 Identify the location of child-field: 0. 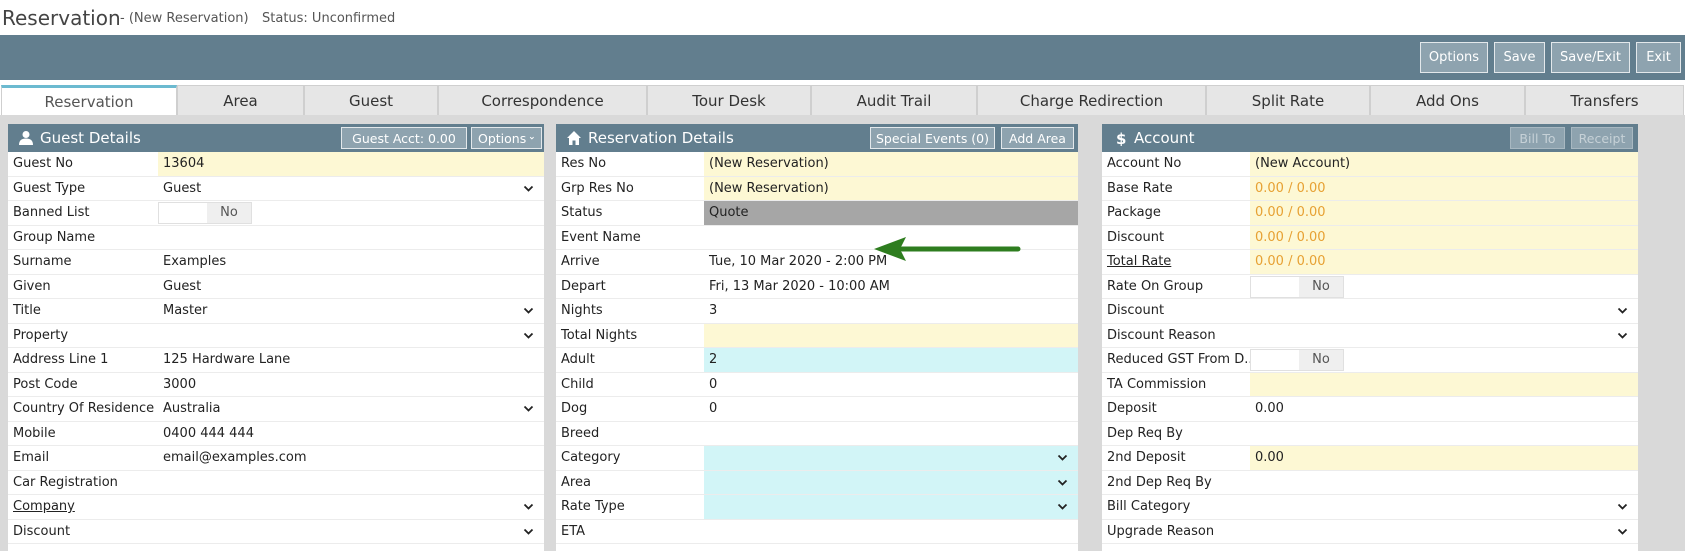
(891, 385).